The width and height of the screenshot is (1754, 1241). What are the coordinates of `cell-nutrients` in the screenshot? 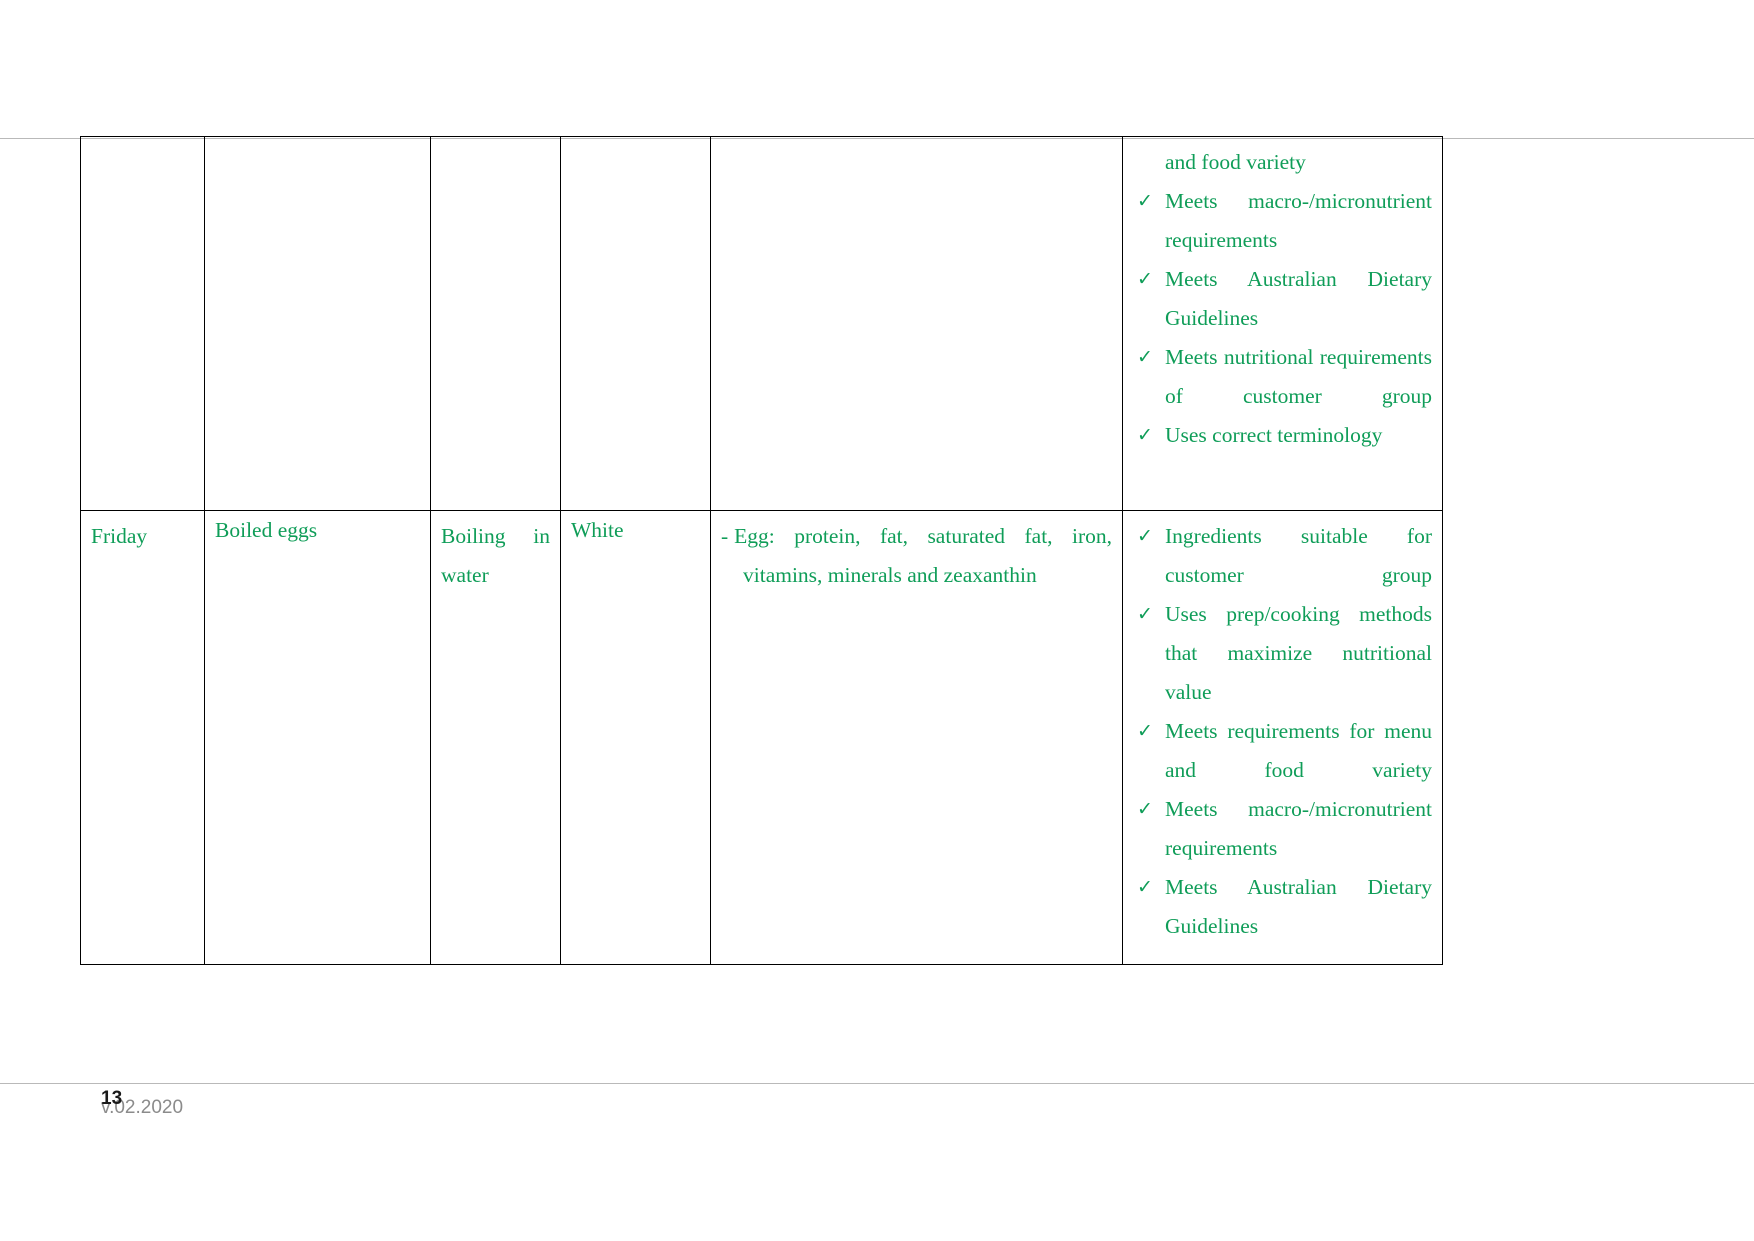 It's located at (916, 323).